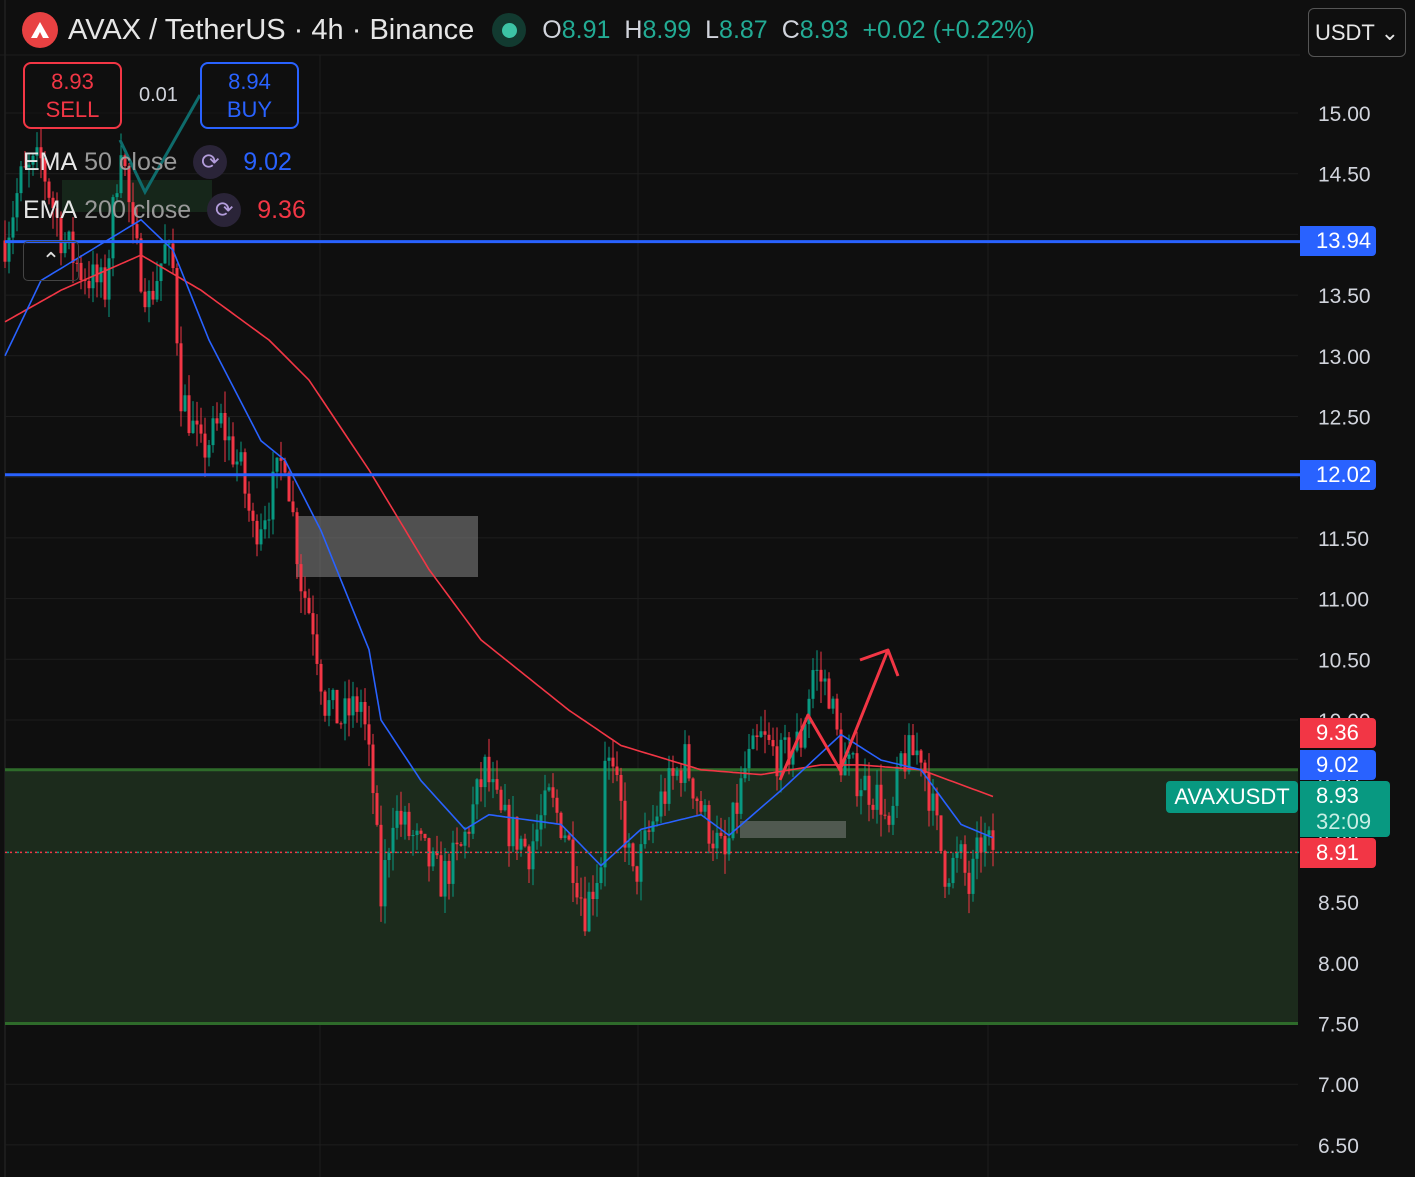 The height and width of the screenshot is (1177, 1415). What do you see at coordinates (1338, 964) in the screenshot?
I see `y-tick-label: 8.00` at bounding box center [1338, 964].